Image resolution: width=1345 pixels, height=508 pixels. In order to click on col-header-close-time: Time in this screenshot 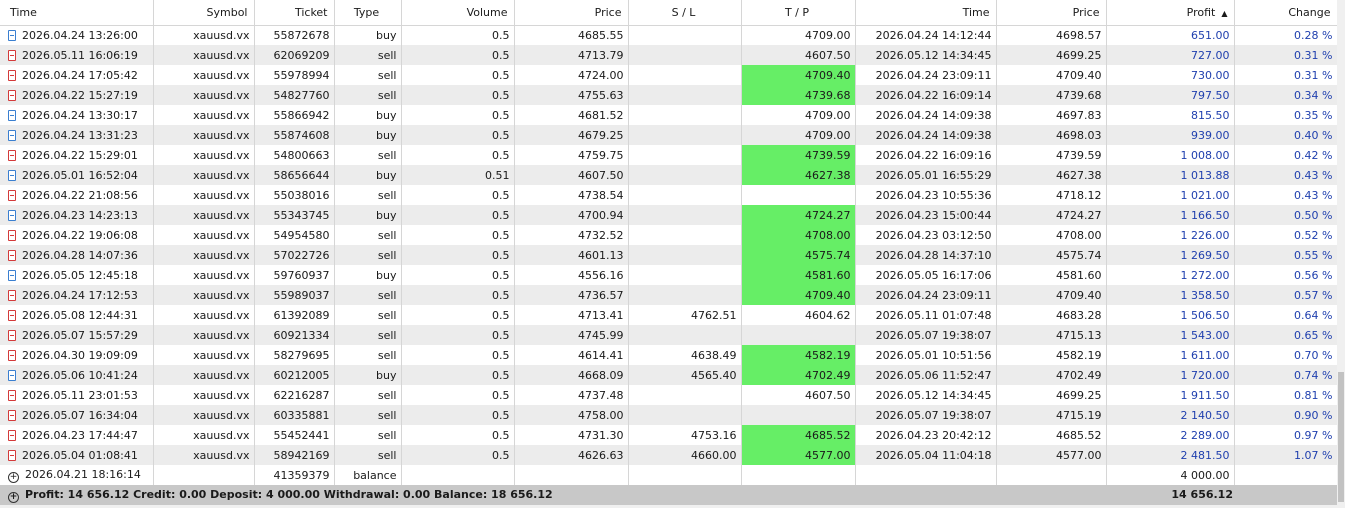, I will do `click(926, 13)`.